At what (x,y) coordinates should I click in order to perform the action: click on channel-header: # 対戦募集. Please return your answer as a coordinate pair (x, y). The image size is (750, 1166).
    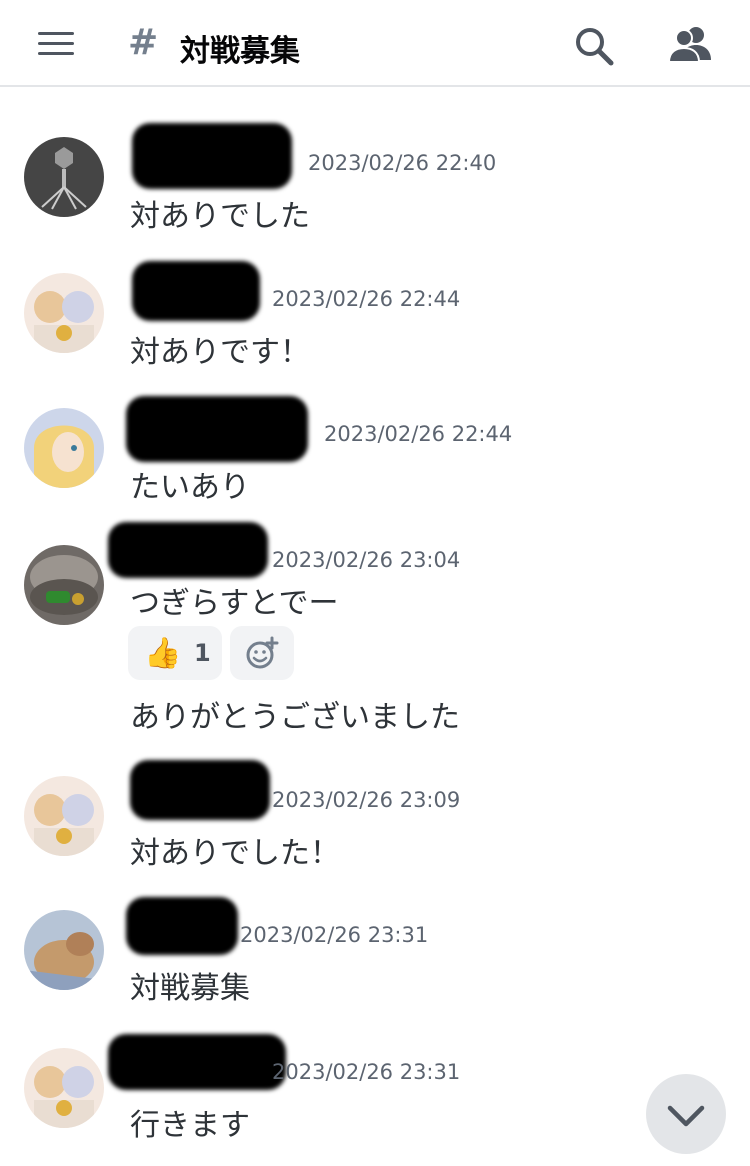
    Looking at the image, I should click on (375, 43).